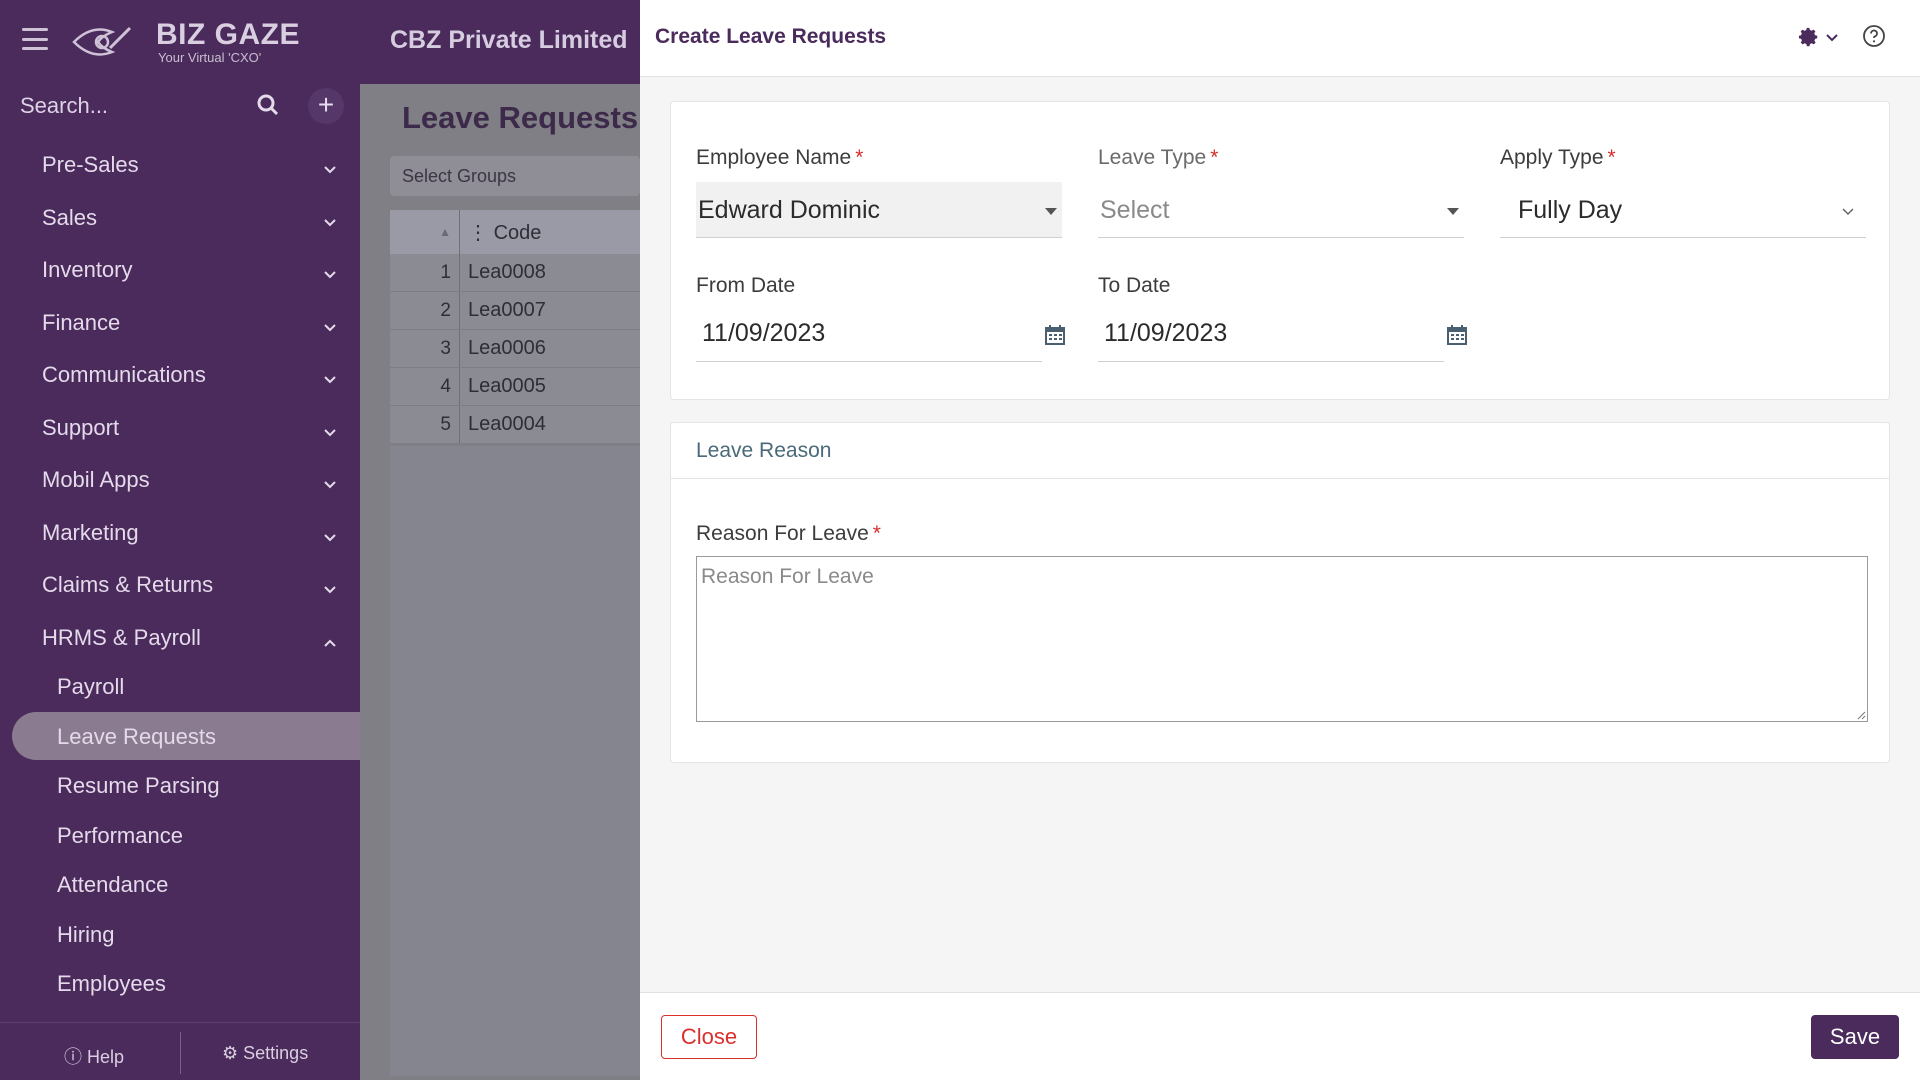  I want to click on grid-empty-area, so click(515, 761).